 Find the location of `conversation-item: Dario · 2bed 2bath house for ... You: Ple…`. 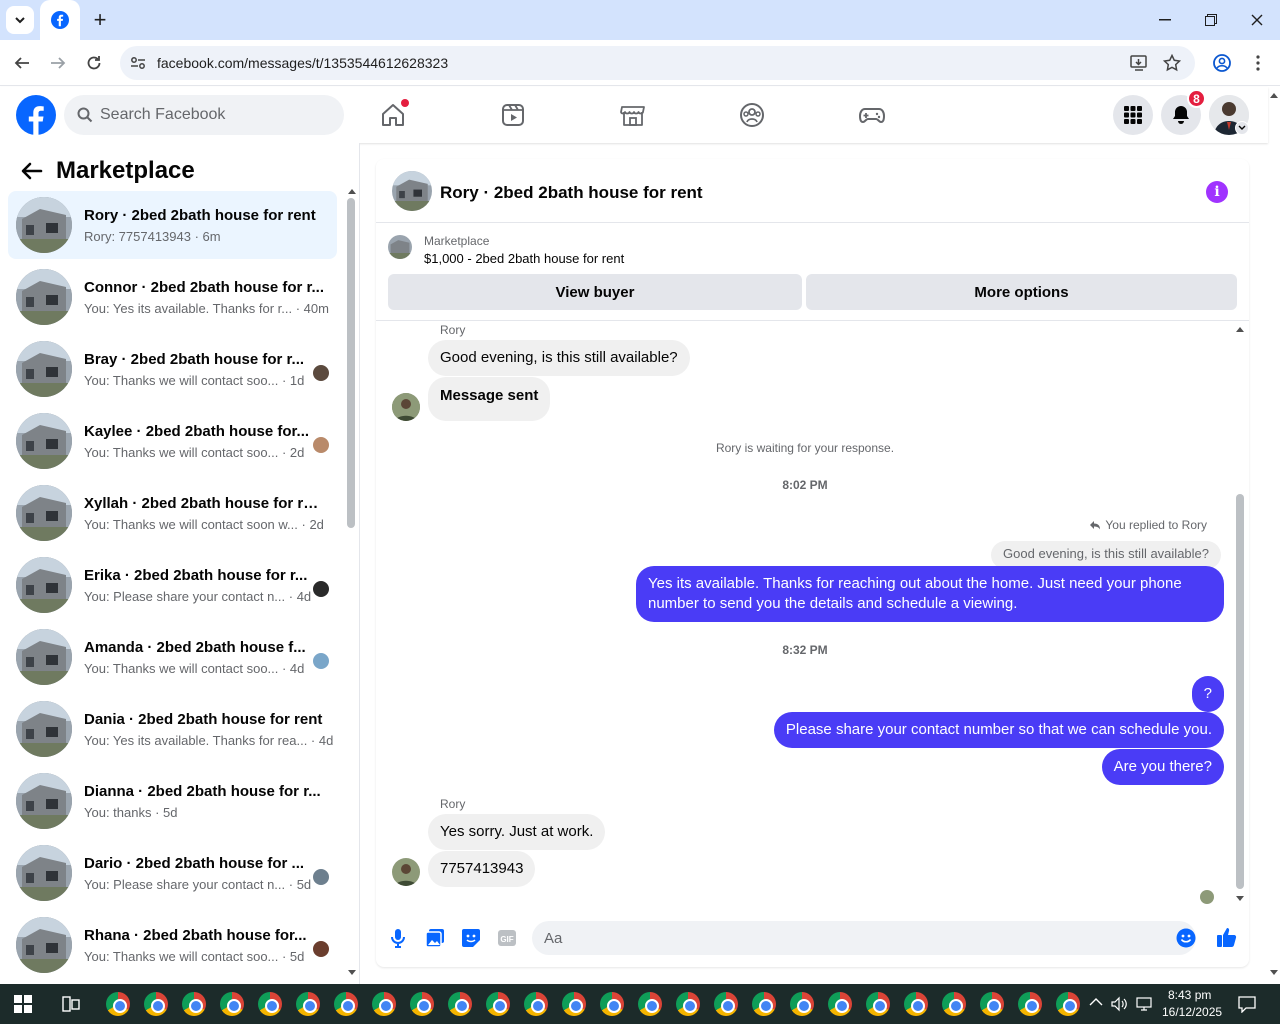

conversation-item: Dario · 2bed 2bath house for ... You: Ple… is located at coordinates (172, 873).